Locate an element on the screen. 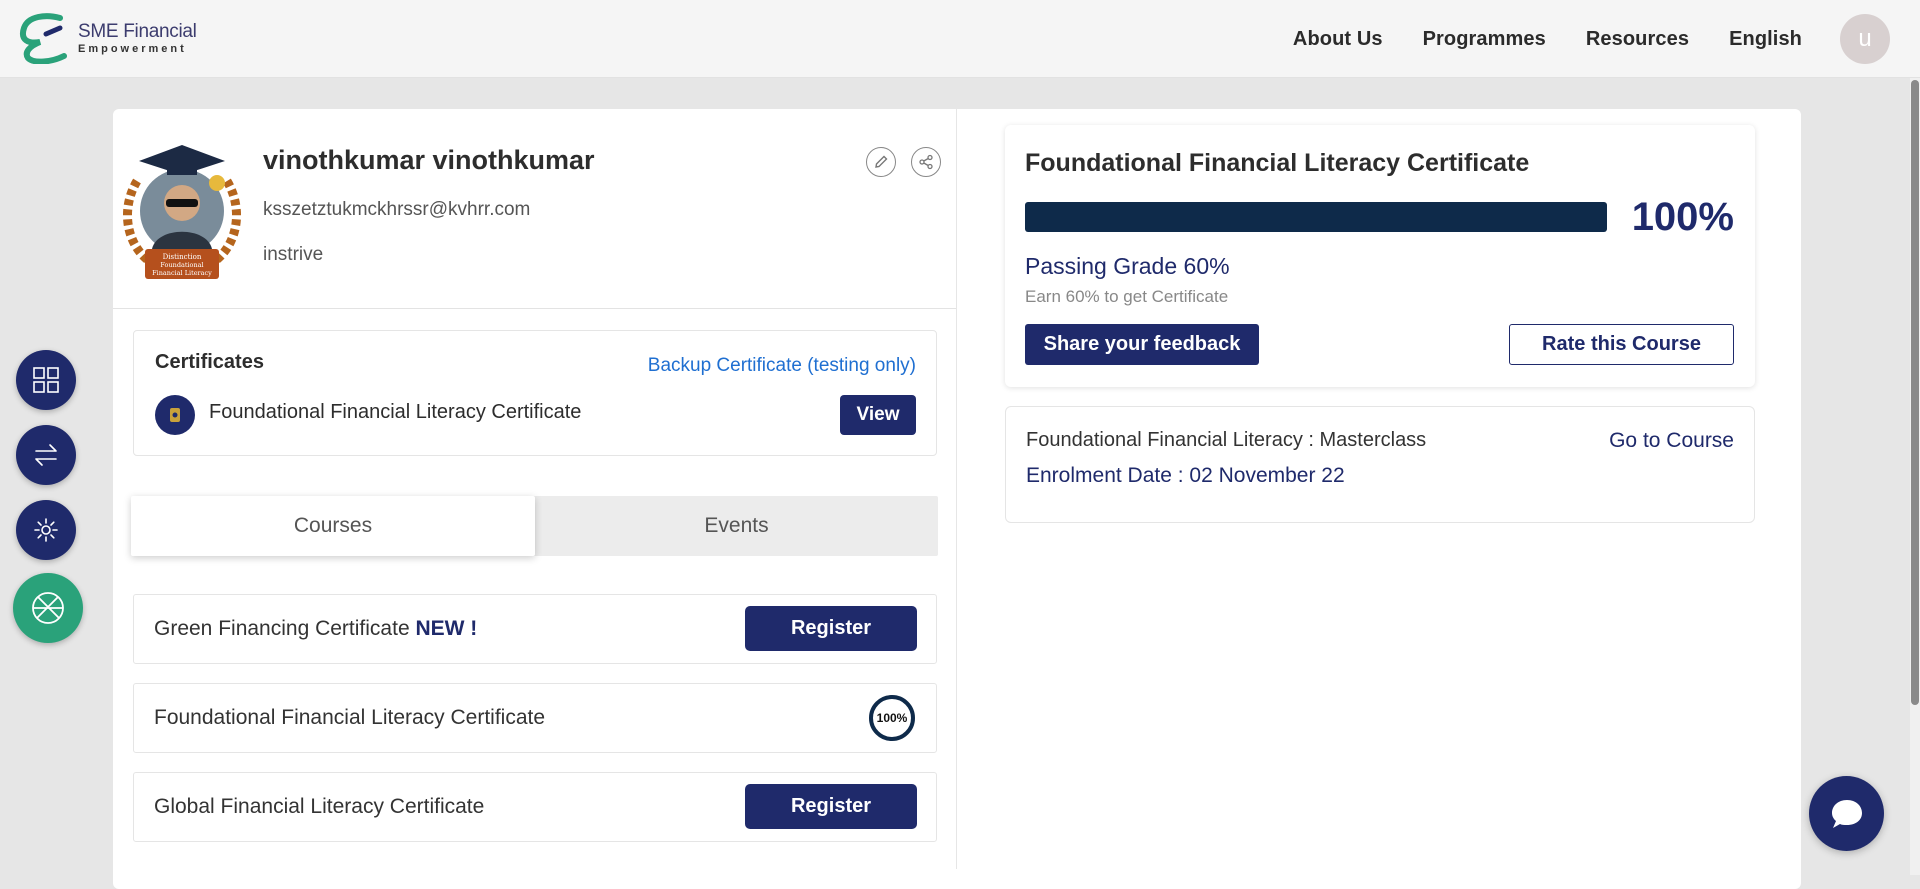  nav-about-us: About Us is located at coordinates (1338, 39).